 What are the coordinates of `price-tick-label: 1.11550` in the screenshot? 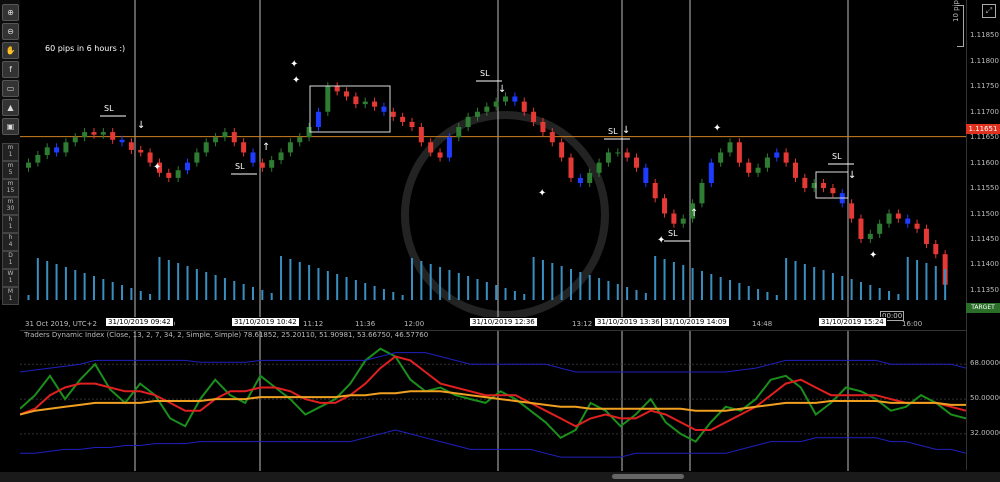 It's located at (984, 188).